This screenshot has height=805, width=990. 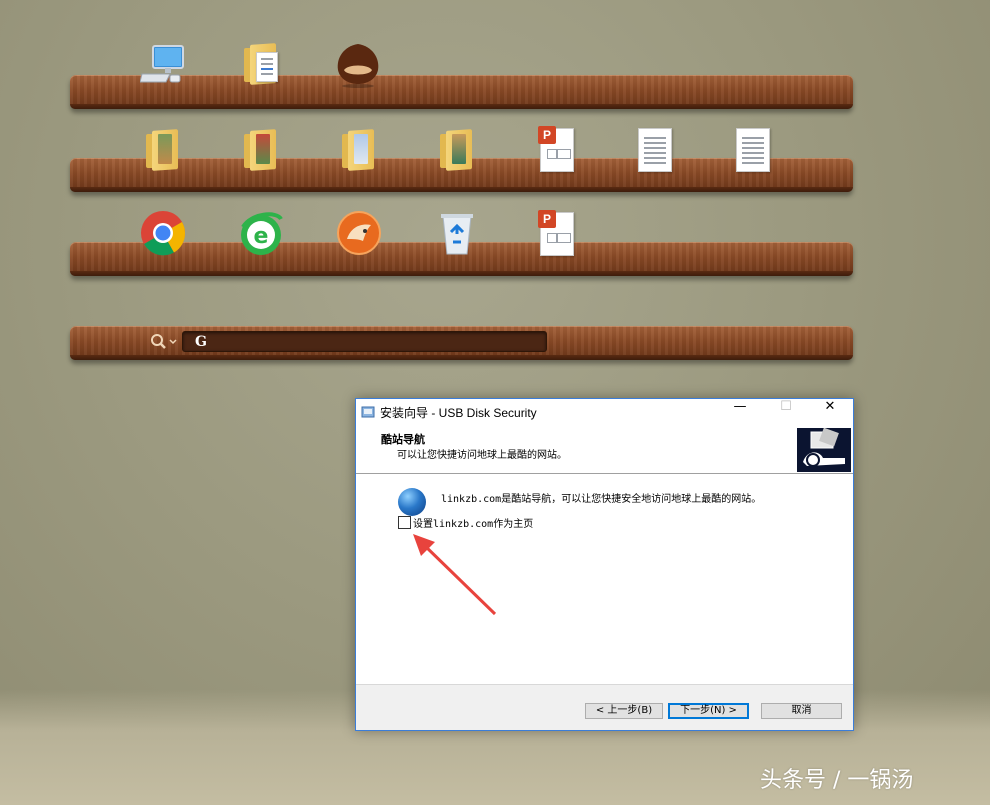 I want to click on minimize-button: —, so click(x=740, y=412).